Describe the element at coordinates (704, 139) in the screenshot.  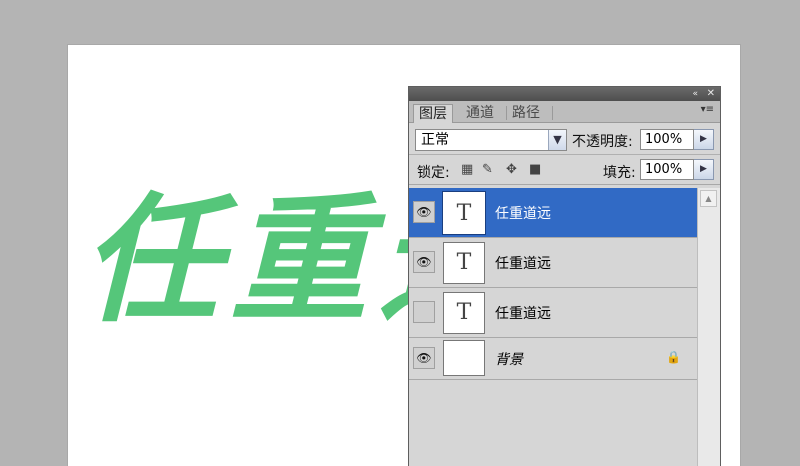
I see `opacity-slider-button: ▶` at that location.